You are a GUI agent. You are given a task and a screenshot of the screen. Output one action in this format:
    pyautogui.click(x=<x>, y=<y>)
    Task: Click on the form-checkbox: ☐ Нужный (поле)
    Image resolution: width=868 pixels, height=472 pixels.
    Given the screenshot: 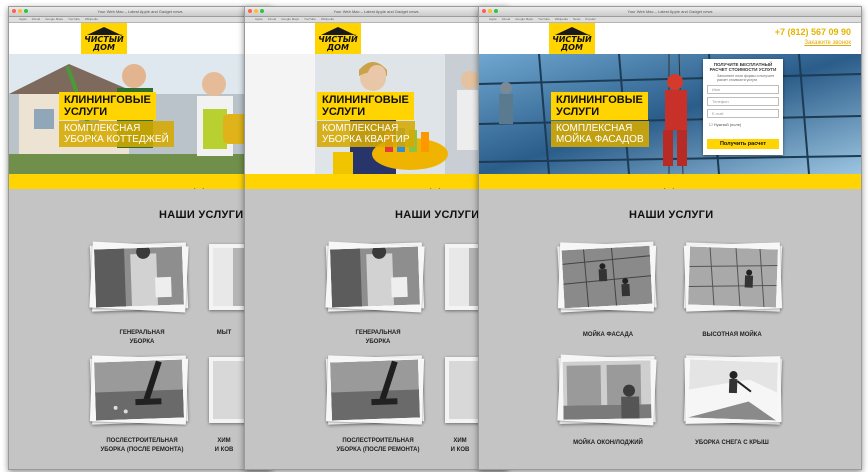 What is the action you would take?
    pyautogui.click(x=744, y=124)
    